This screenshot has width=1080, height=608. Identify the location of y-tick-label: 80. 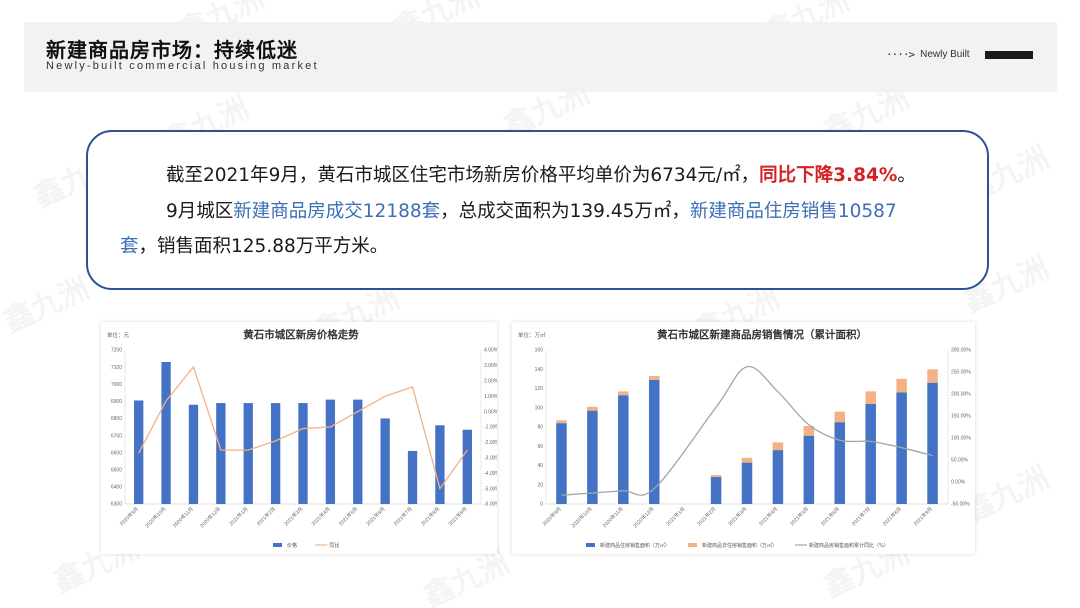
(540, 428).